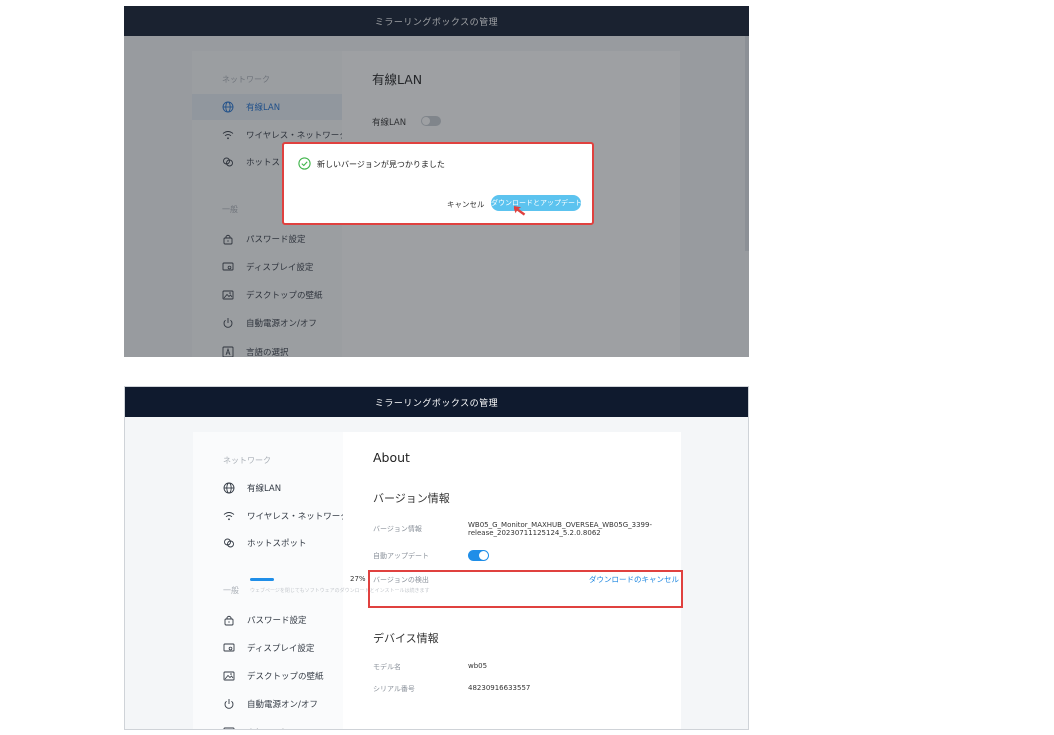  Describe the element at coordinates (478, 555) in the screenshot. I see `auto-update-toggle` at that location.